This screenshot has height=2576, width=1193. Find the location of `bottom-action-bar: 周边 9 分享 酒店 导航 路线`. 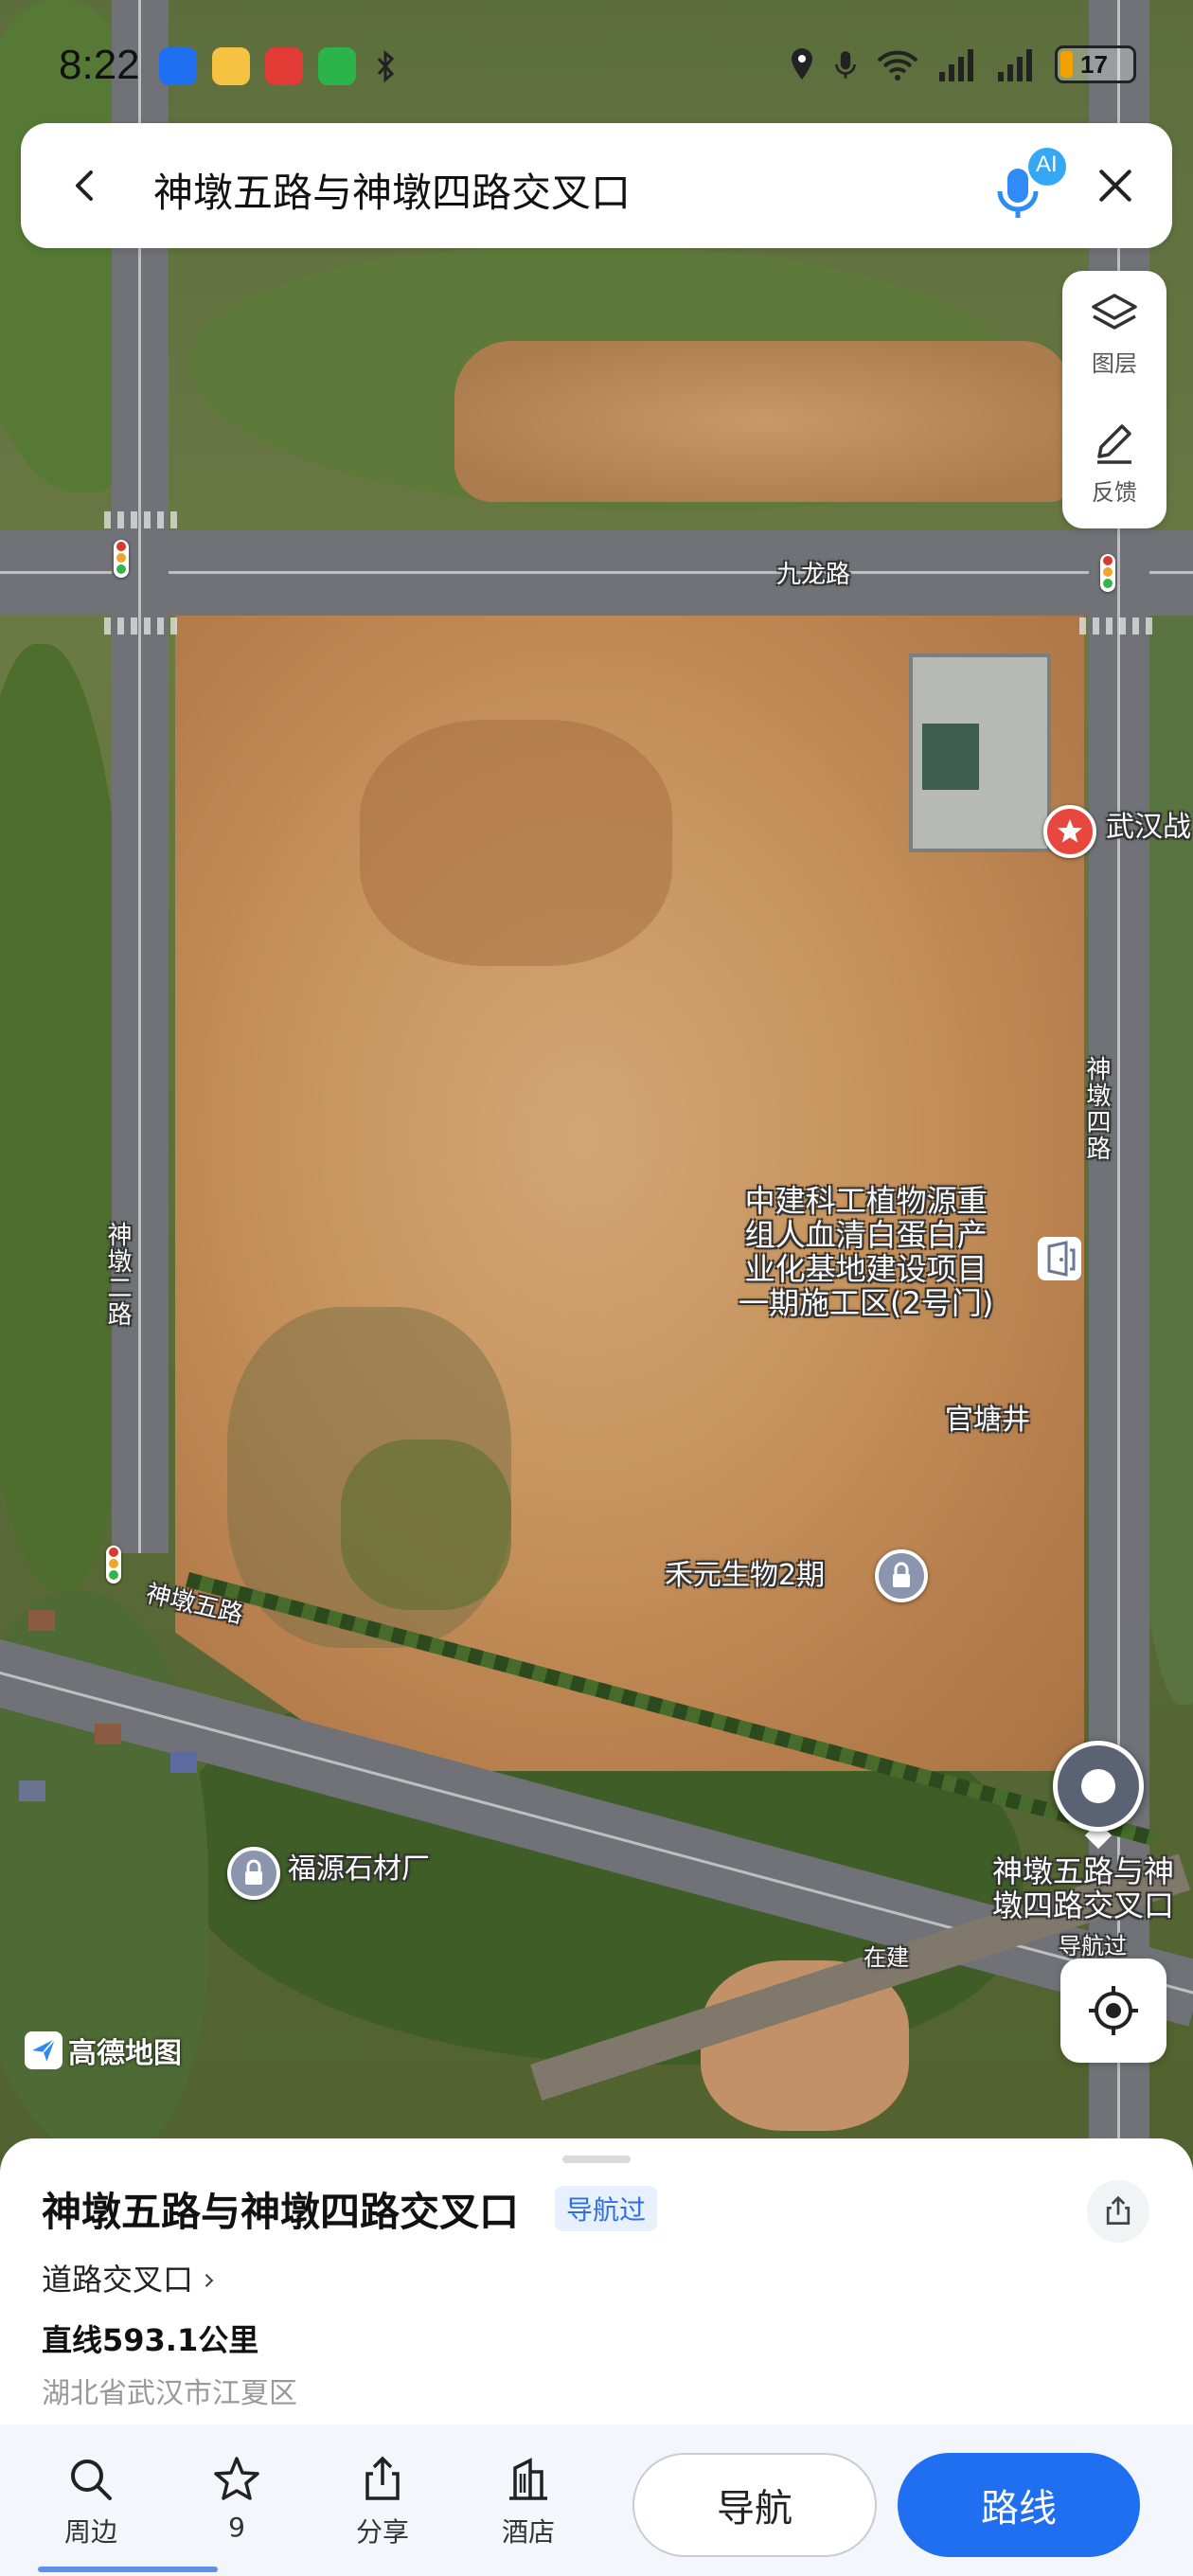

bottom-action-bar: 周边 9 分享 酒店 导航 路线 is located at coordinates (596, 2500).